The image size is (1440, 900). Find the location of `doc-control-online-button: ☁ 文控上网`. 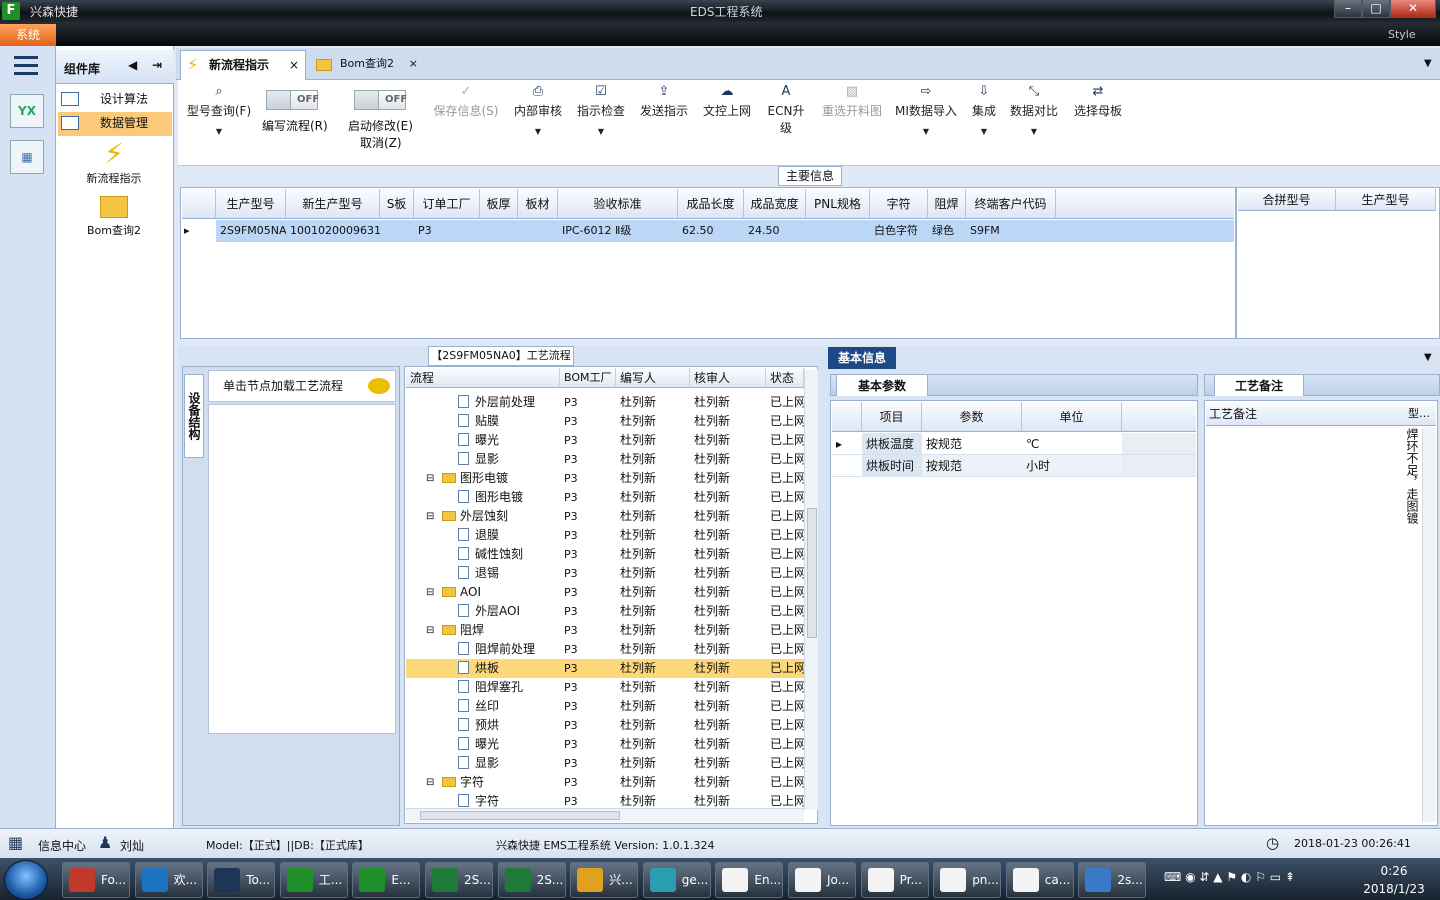

doc-control-online-button: ☁ 文控上网 is located at coordinates (727, 114).